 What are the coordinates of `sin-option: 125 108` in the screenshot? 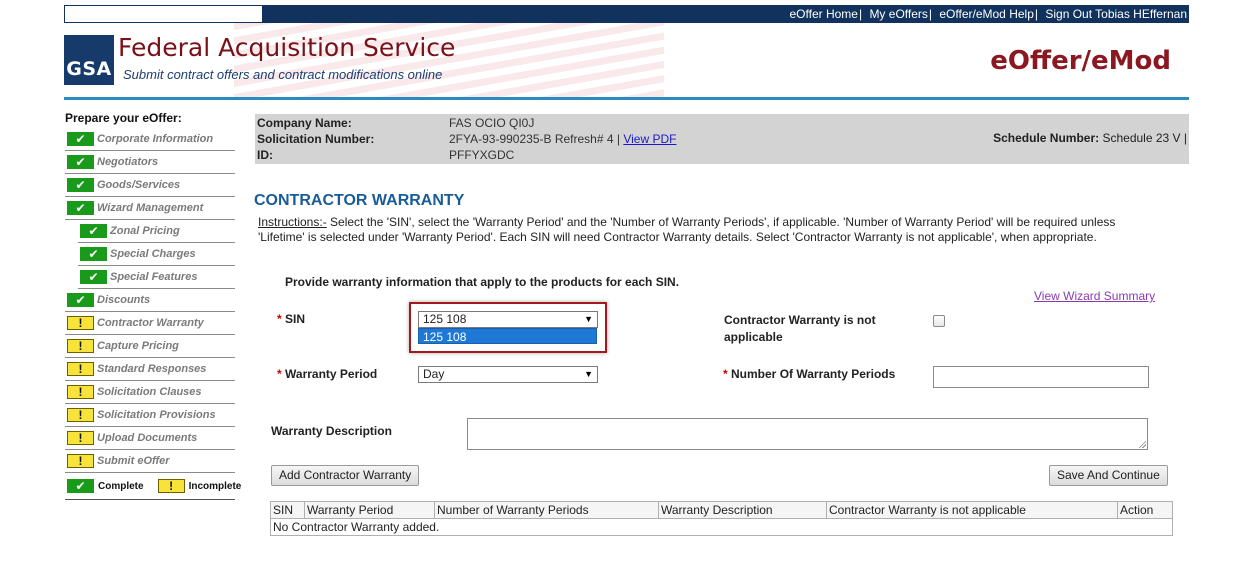 It's located at (507, 336).